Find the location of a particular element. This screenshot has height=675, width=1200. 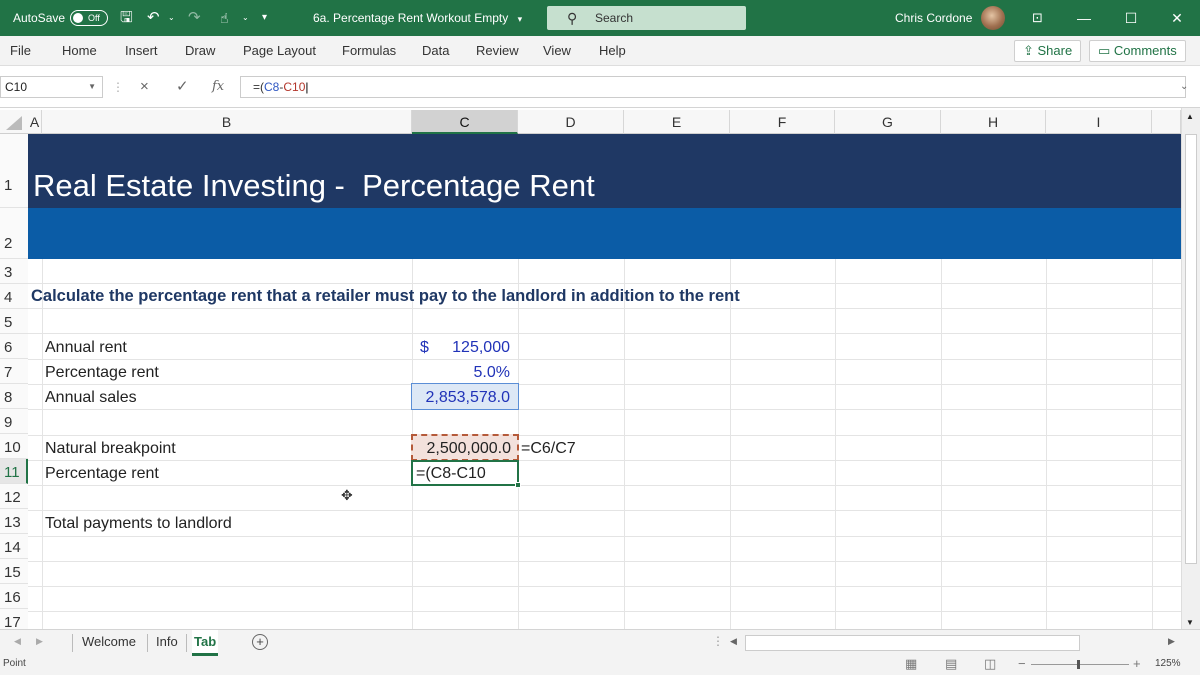

hscroll-right-icon: ▶ is located at coordinates (1171, 641).